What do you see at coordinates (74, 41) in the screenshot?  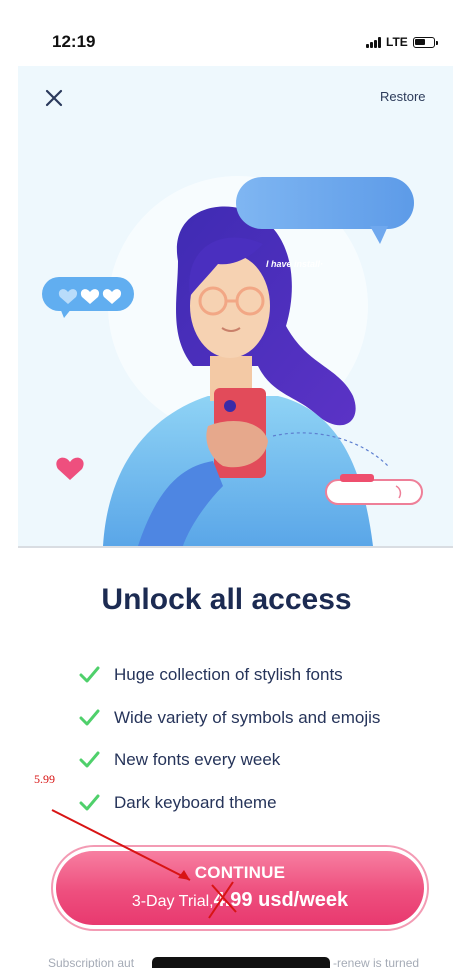 I see `status-time: 12:19` at bounding box center [74, 41].